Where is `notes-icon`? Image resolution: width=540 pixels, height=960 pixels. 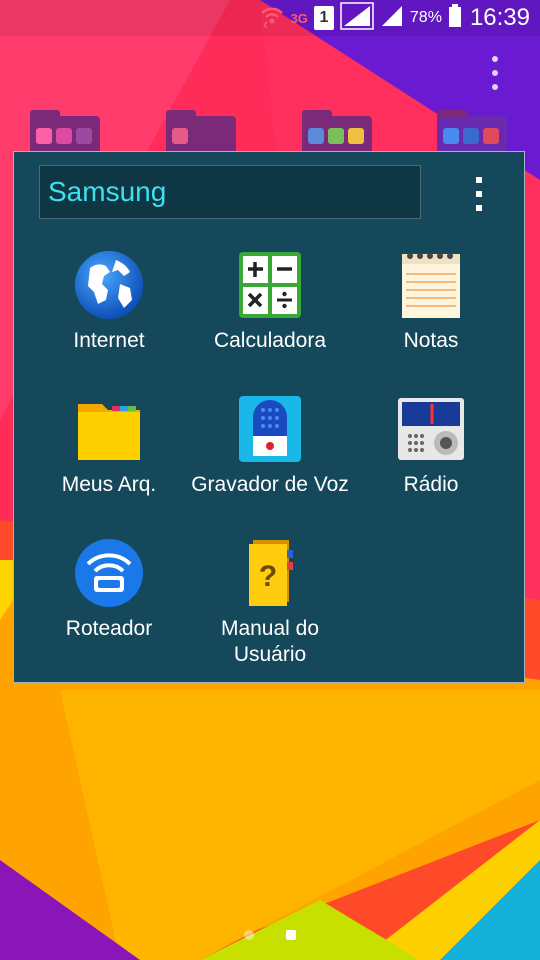 notes-icon is located at coordinates (431, 285).